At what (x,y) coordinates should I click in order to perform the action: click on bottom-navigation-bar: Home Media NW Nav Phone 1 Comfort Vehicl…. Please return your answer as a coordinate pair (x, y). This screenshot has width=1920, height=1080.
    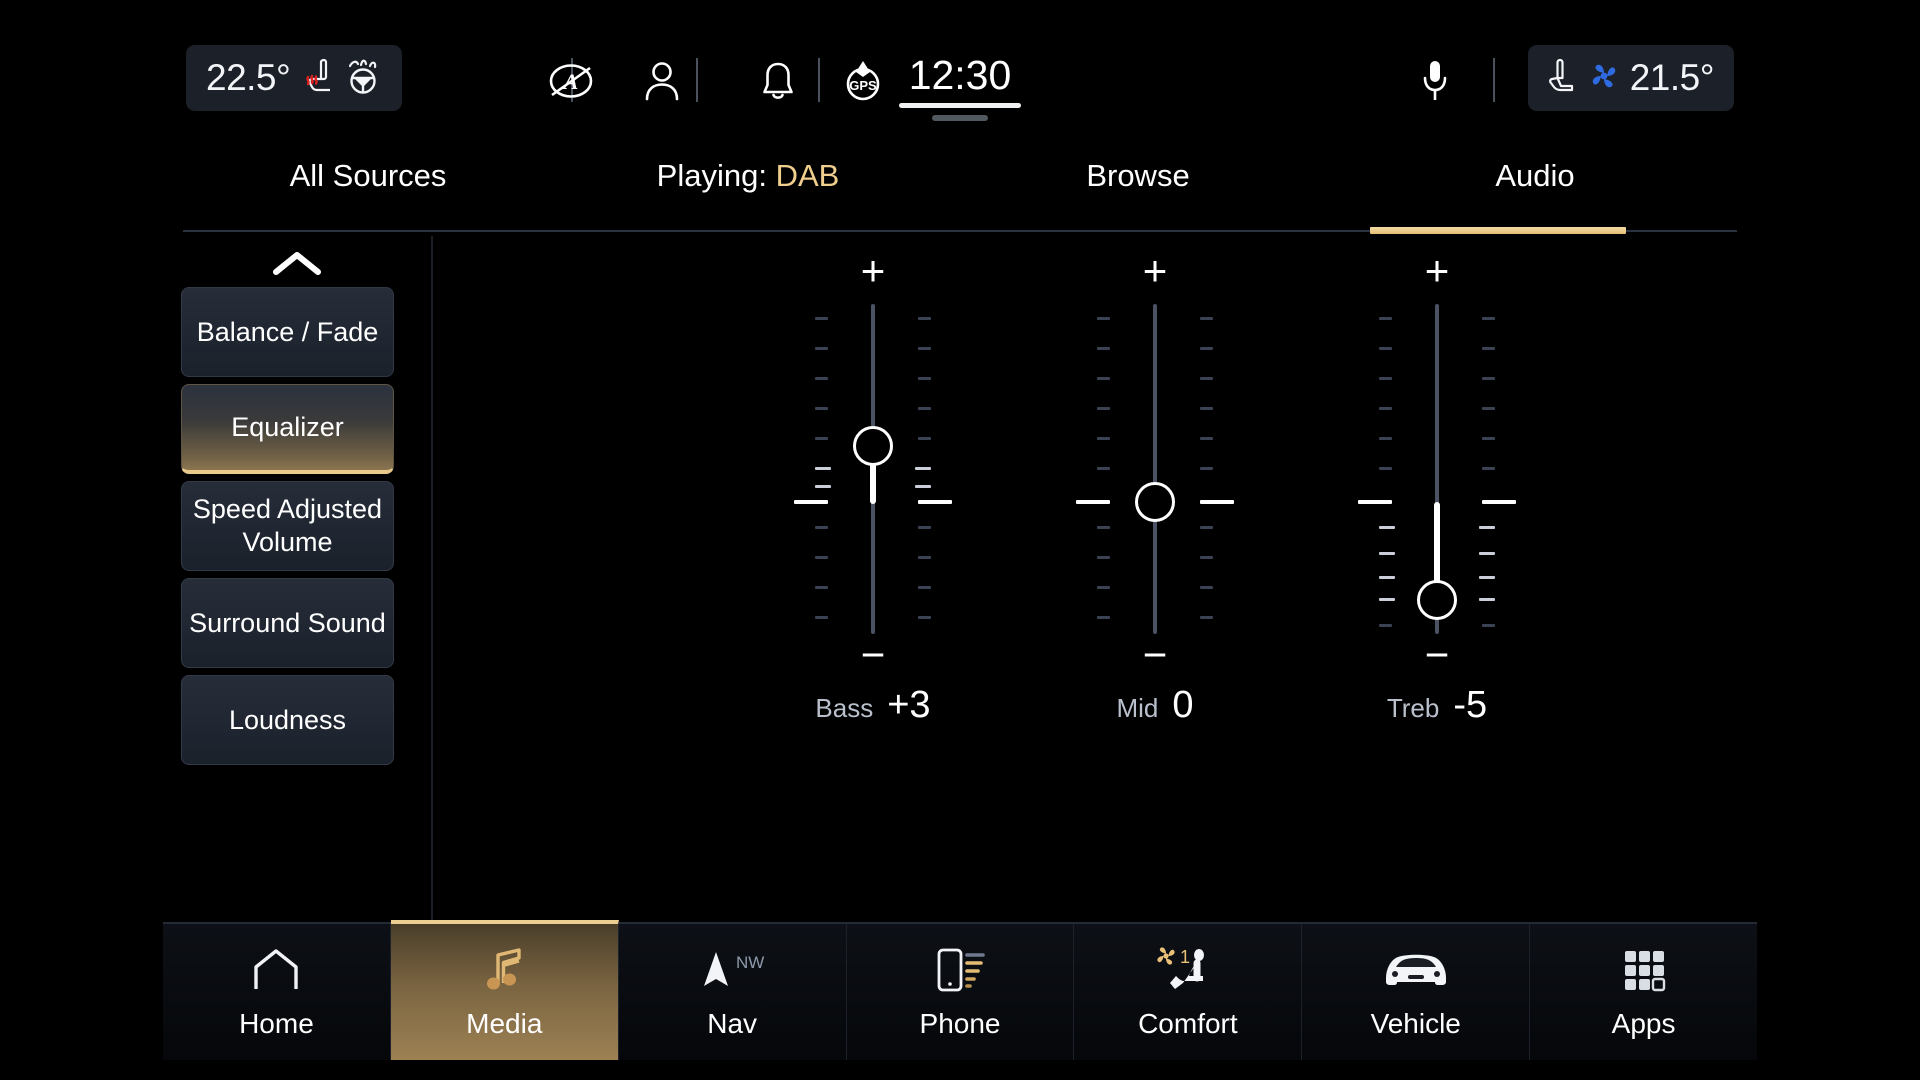
    Looking at the image, I should click on (960, 990).